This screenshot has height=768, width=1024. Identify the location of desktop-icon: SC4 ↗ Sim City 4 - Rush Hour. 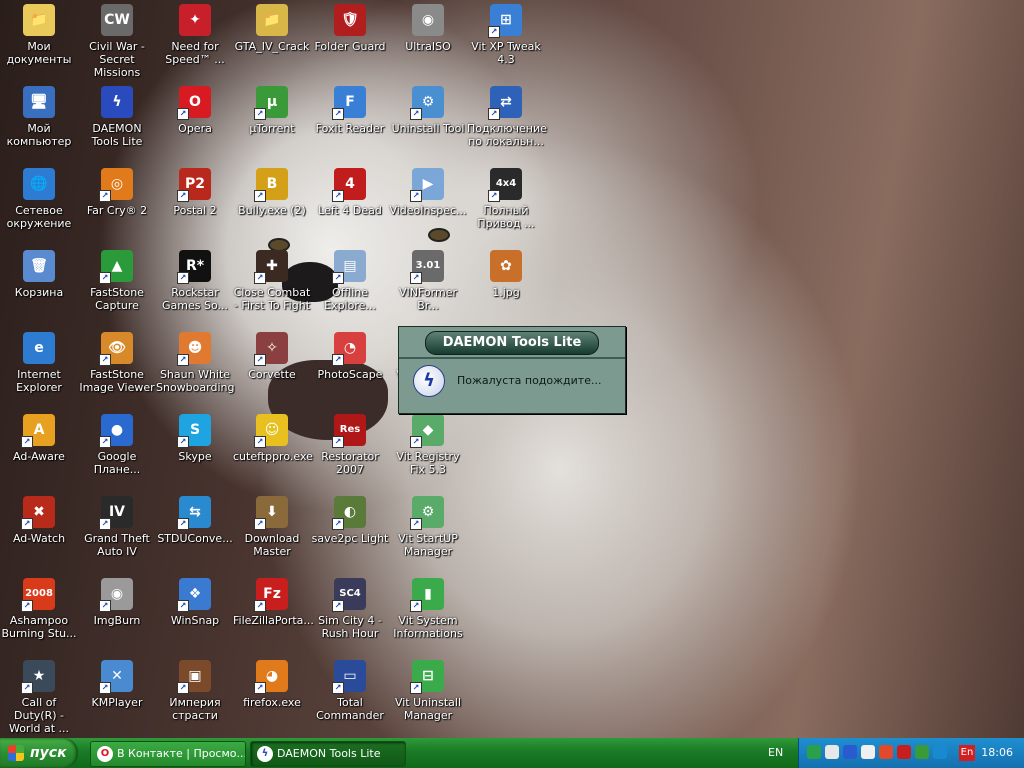
(350, 609).